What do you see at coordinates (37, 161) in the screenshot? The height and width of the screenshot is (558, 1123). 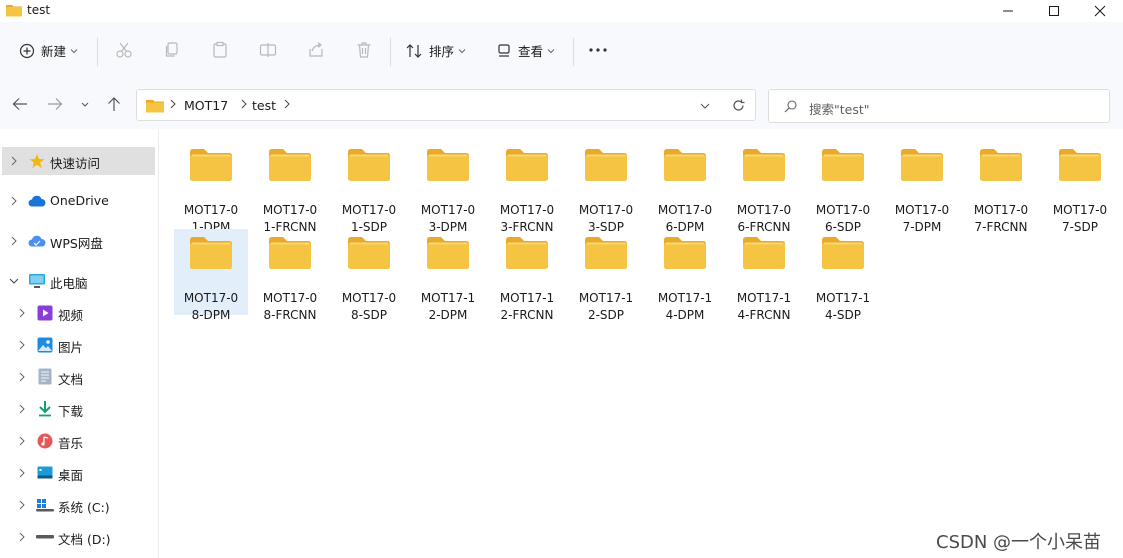 I see `star-icon` at bounding box center [37, 161].